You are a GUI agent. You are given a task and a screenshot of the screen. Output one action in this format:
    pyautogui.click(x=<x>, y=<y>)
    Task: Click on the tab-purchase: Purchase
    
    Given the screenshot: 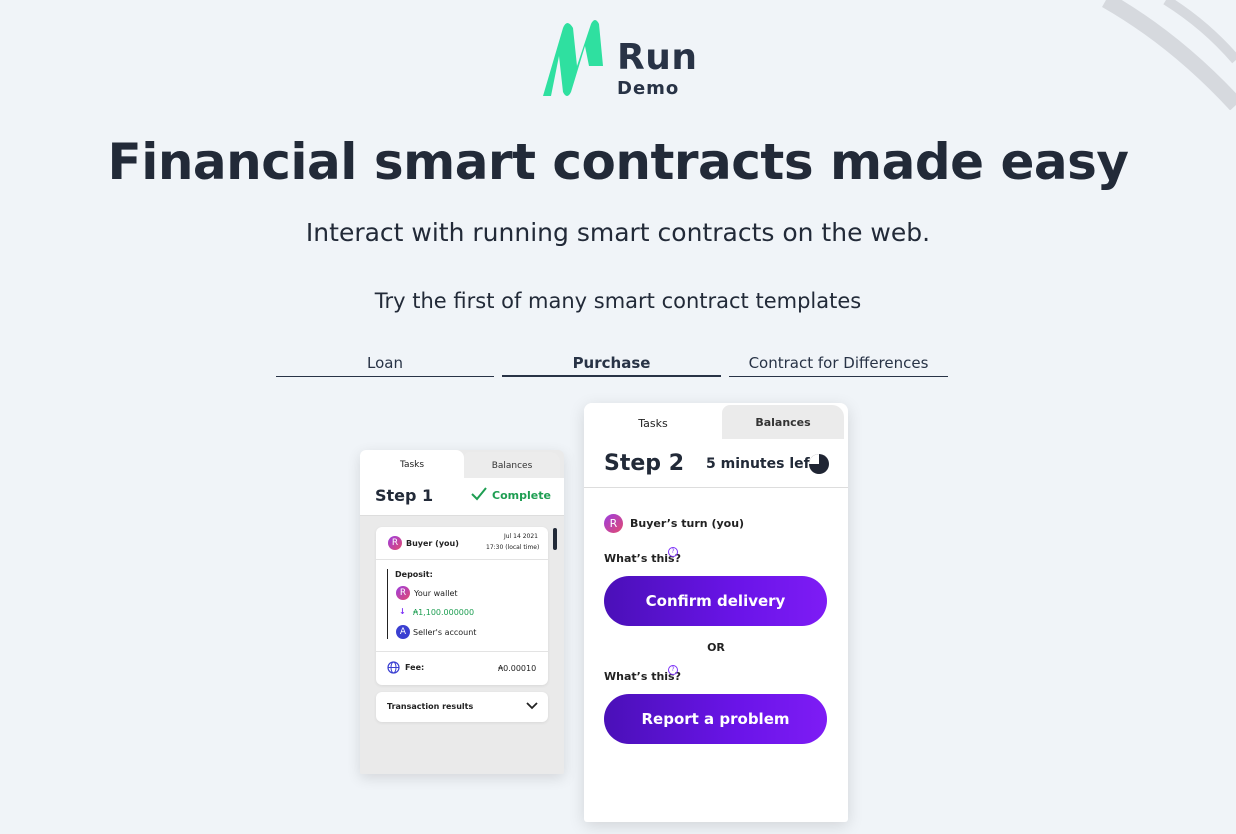 What is the action you would take?
    pyautogui.click(x=611, y=365)
    